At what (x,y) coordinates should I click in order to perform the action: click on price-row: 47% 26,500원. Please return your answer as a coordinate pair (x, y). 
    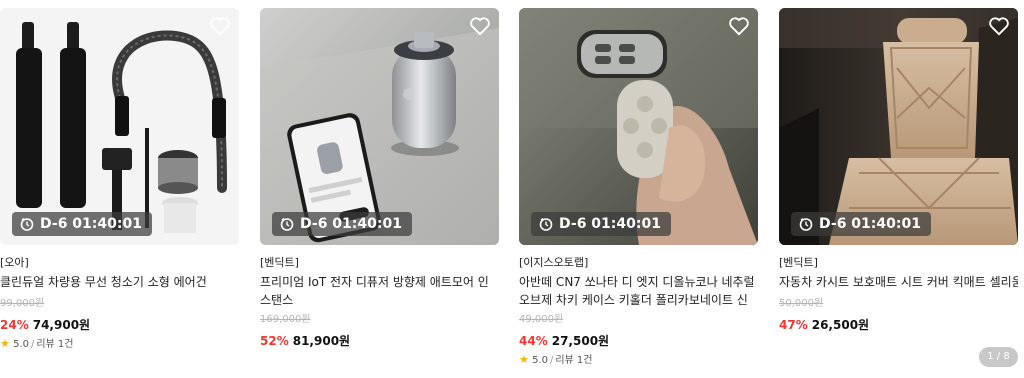
    Looking at the image, I should click on (898, 324).